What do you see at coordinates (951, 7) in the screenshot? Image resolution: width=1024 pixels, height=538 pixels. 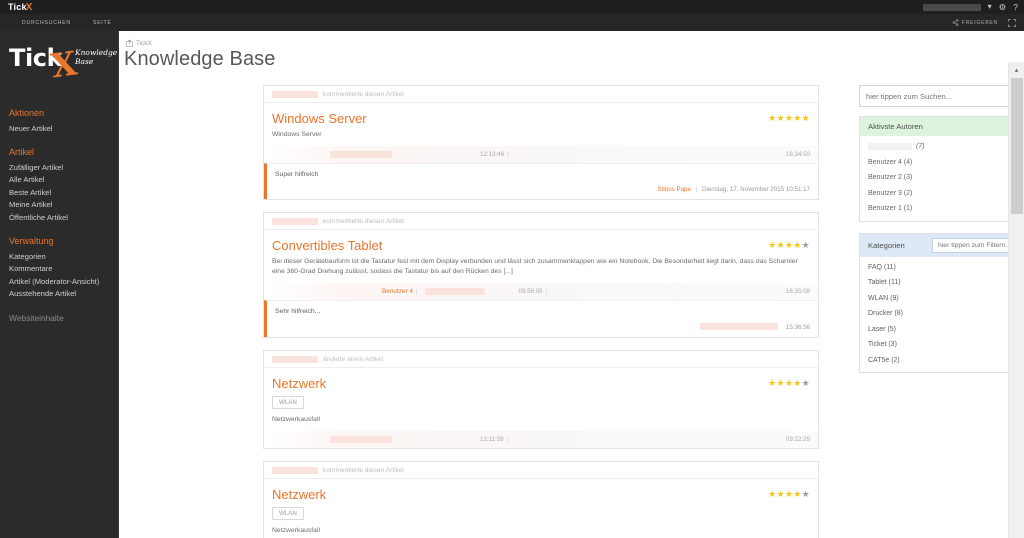 I see `user-name-redacted` at bounding box center [951, 7].